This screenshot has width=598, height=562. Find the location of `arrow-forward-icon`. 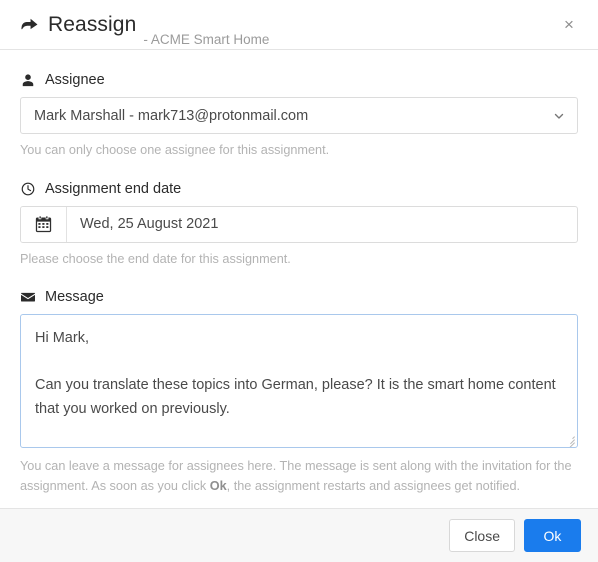

arrow-forward-icon is located at coordinates (29, 25).